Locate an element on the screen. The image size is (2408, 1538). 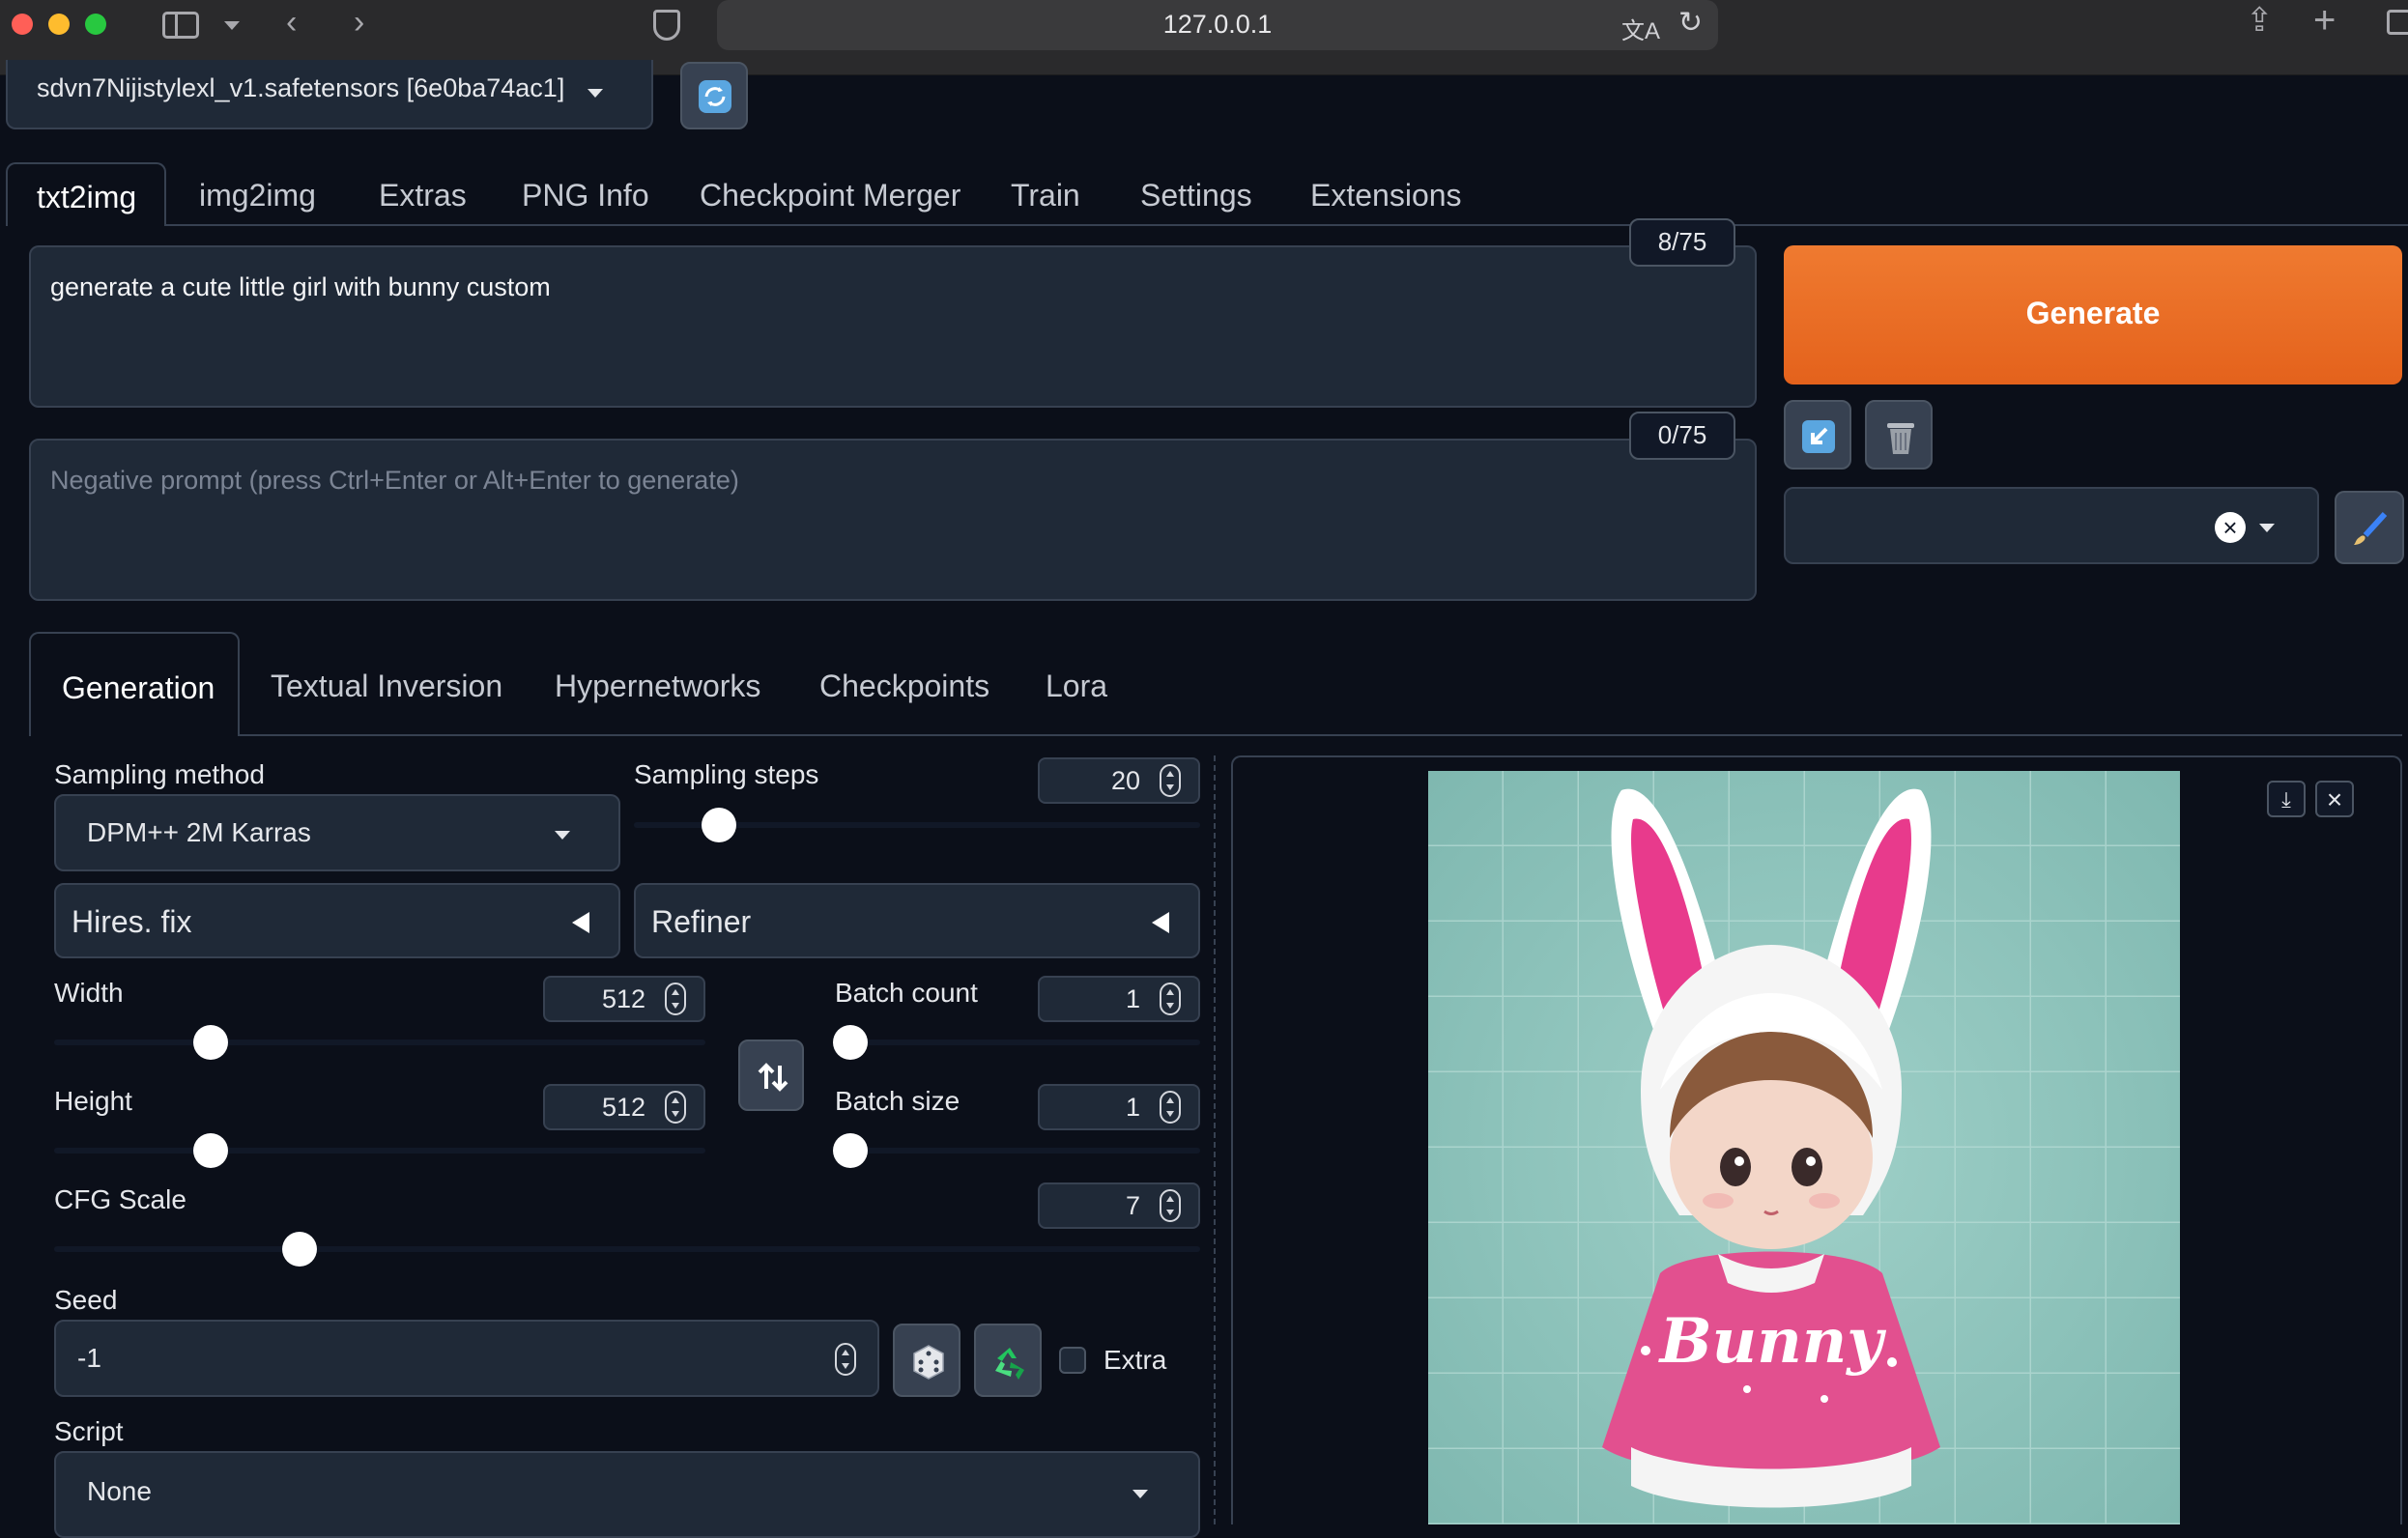
cfg-scale-slider is located at coordinates (627, 1249).